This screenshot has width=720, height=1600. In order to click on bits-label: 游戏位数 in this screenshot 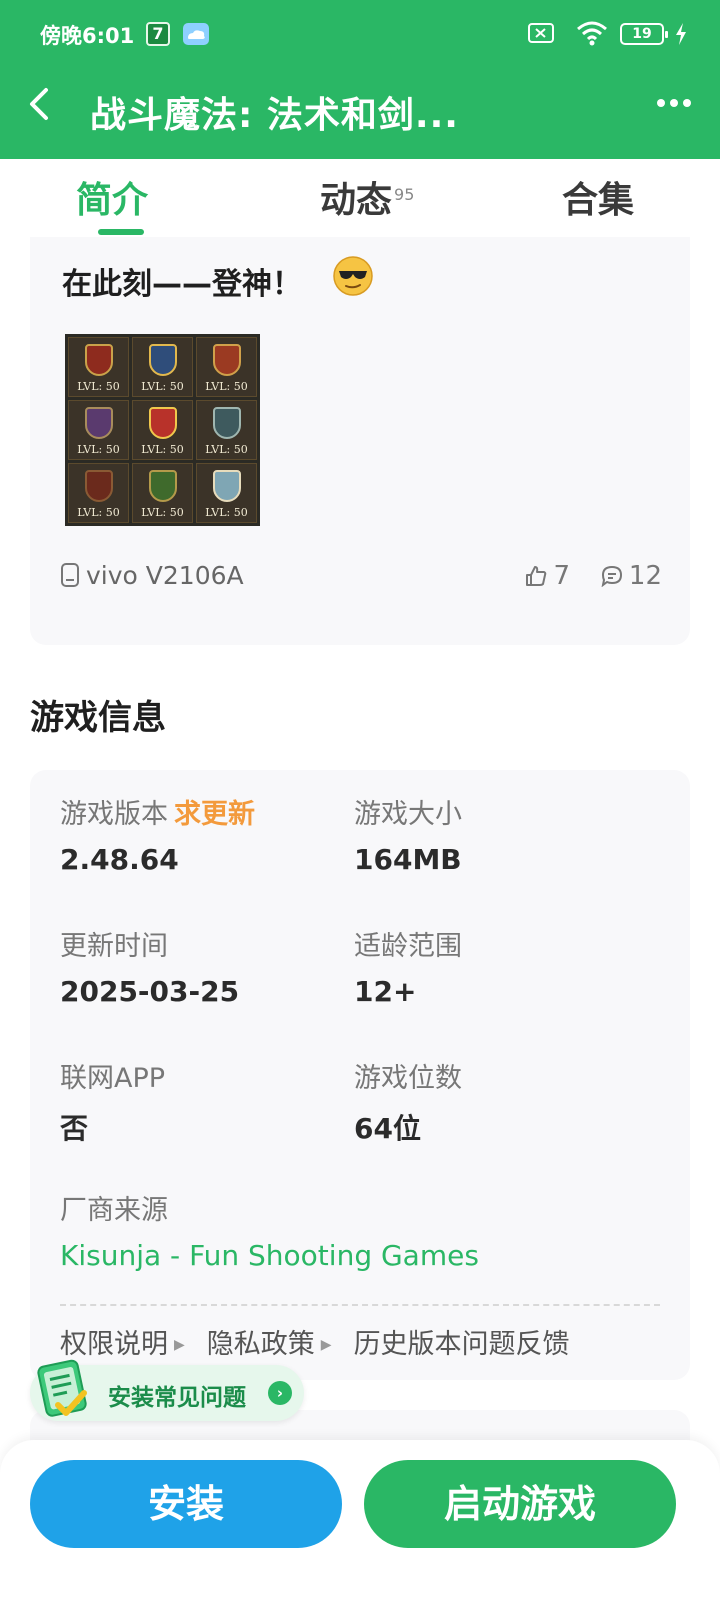, I will do `click(408, 1078)`.